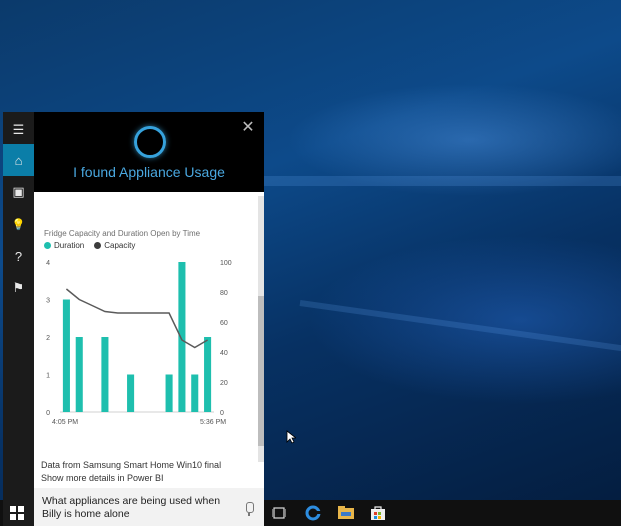  What do you see at coordinates (346, 513) in the screenshot?
I see `file-explorer-icon` at bounding box center [346, 513].